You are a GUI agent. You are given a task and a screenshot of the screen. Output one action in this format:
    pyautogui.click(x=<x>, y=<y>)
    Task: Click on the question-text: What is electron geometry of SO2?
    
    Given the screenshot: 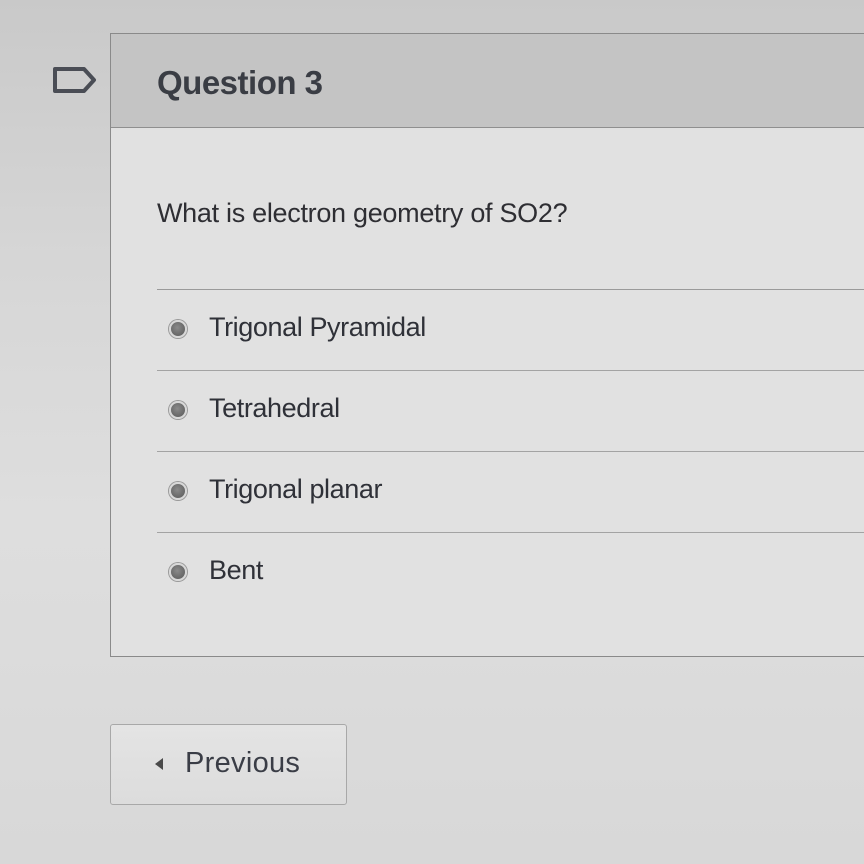 What is the action you would take?
    pyautogui.click(x=362, y=213)
    